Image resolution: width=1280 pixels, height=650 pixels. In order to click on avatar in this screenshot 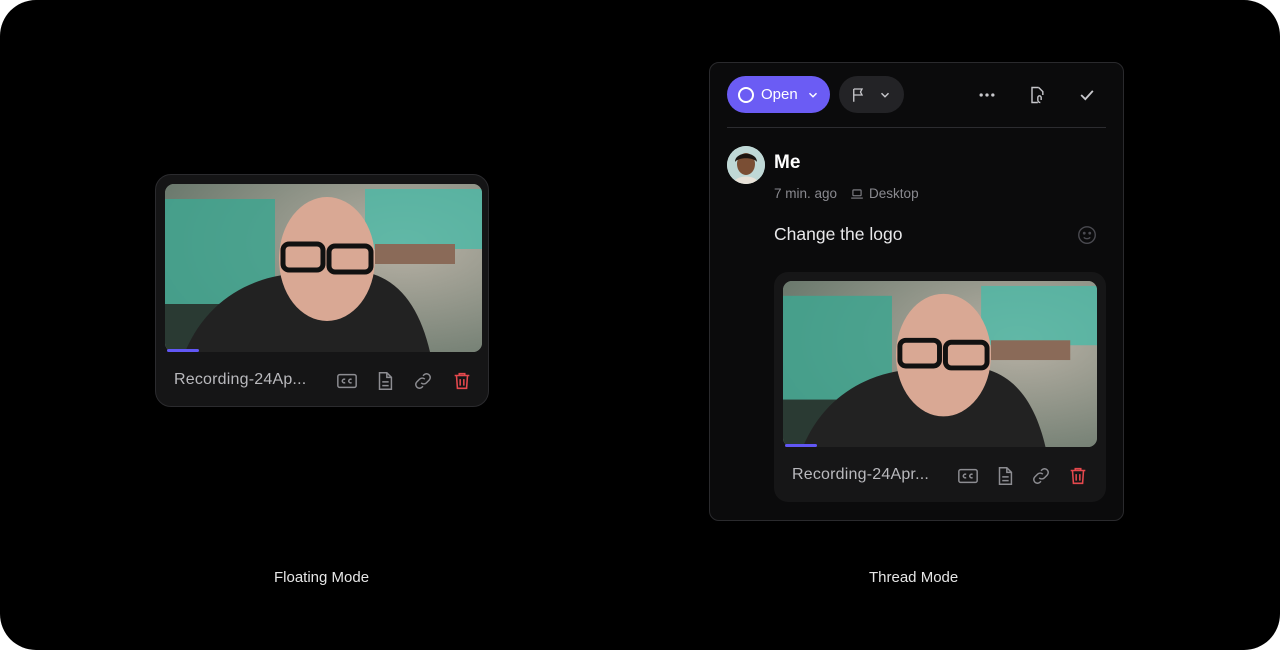, I will do `click(746, 165)`.